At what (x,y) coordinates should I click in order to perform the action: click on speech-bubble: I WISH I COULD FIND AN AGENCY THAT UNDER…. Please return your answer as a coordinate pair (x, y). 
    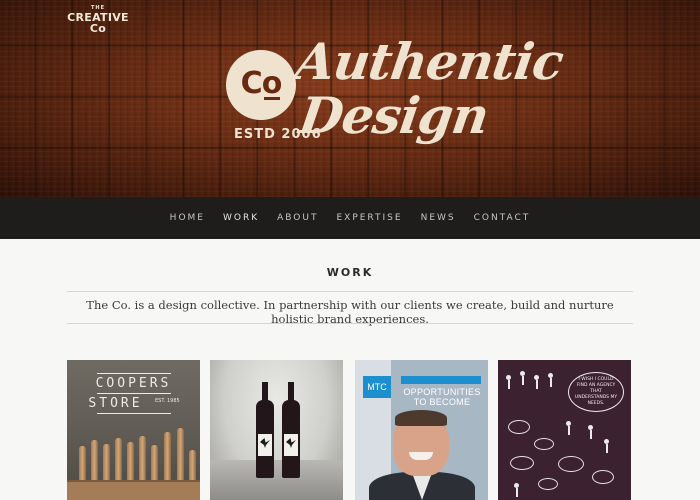
    Looking at the image, I should click on (596, 392).